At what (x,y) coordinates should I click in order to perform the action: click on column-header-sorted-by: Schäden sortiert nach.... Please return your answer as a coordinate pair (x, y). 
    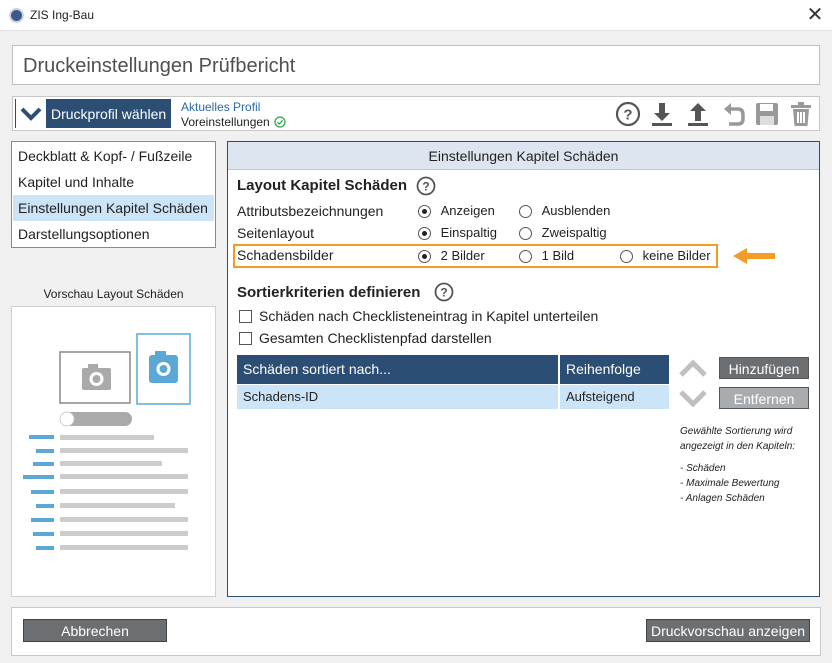
    Looking at the image, I should click on (397, 369).